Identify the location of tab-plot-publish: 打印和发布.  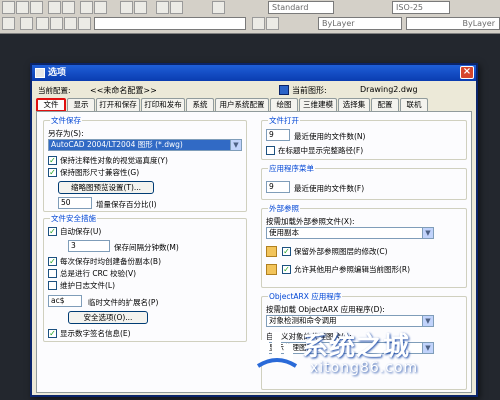
(163, 104).